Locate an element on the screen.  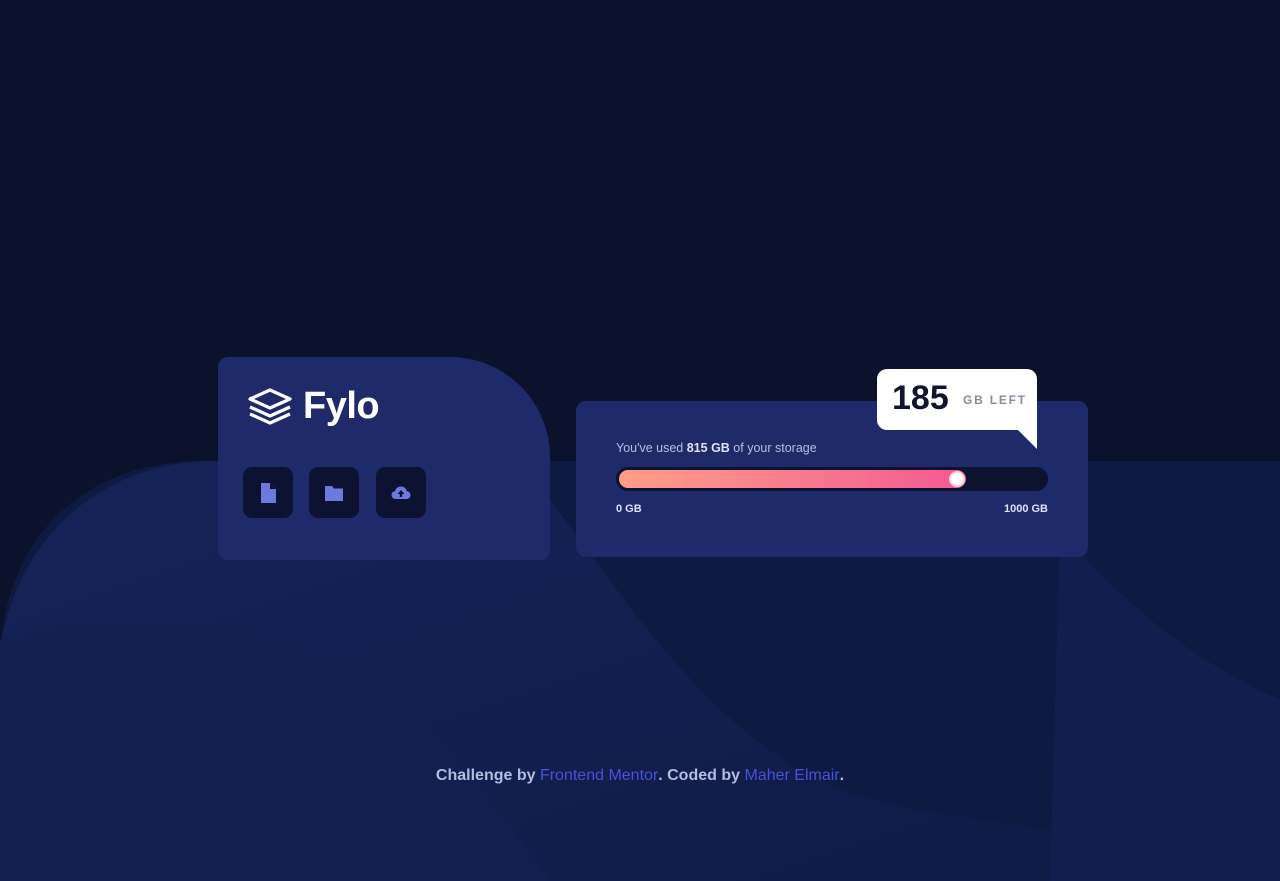
author-link: Maher Elmair is located at coordinates (791, 775).